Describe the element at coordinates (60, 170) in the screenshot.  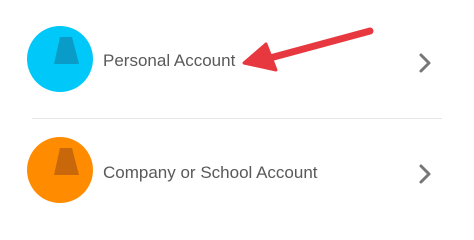
I see `company-account-icon` at that location.